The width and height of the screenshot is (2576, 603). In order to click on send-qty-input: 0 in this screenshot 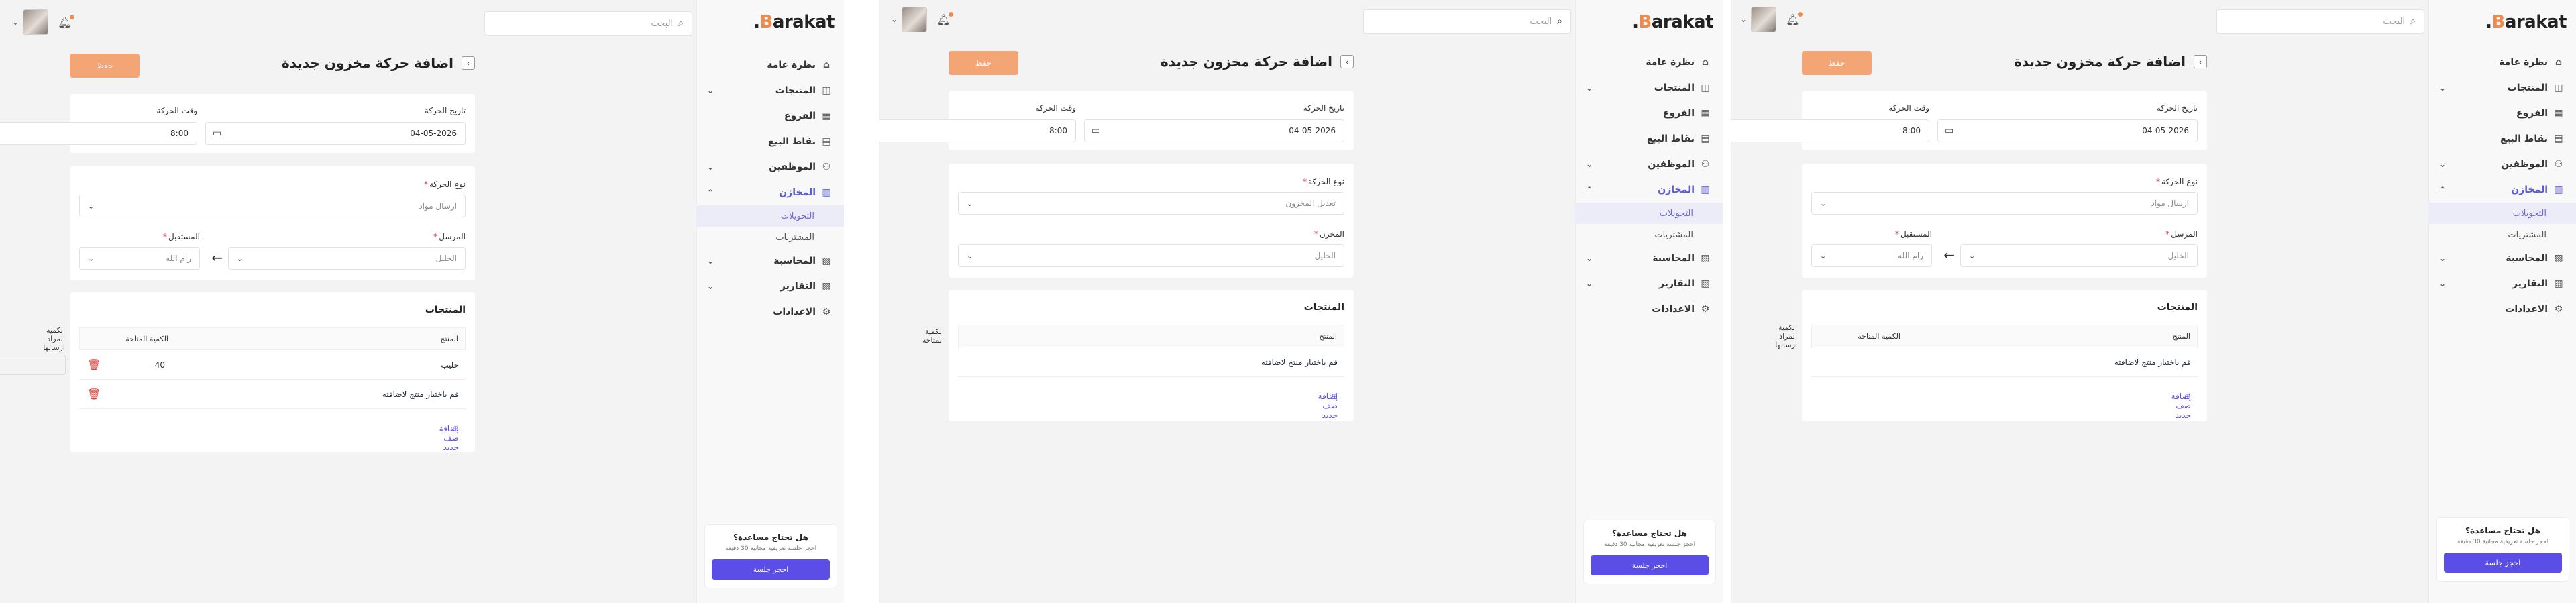, I will do `click(33, 364)`.